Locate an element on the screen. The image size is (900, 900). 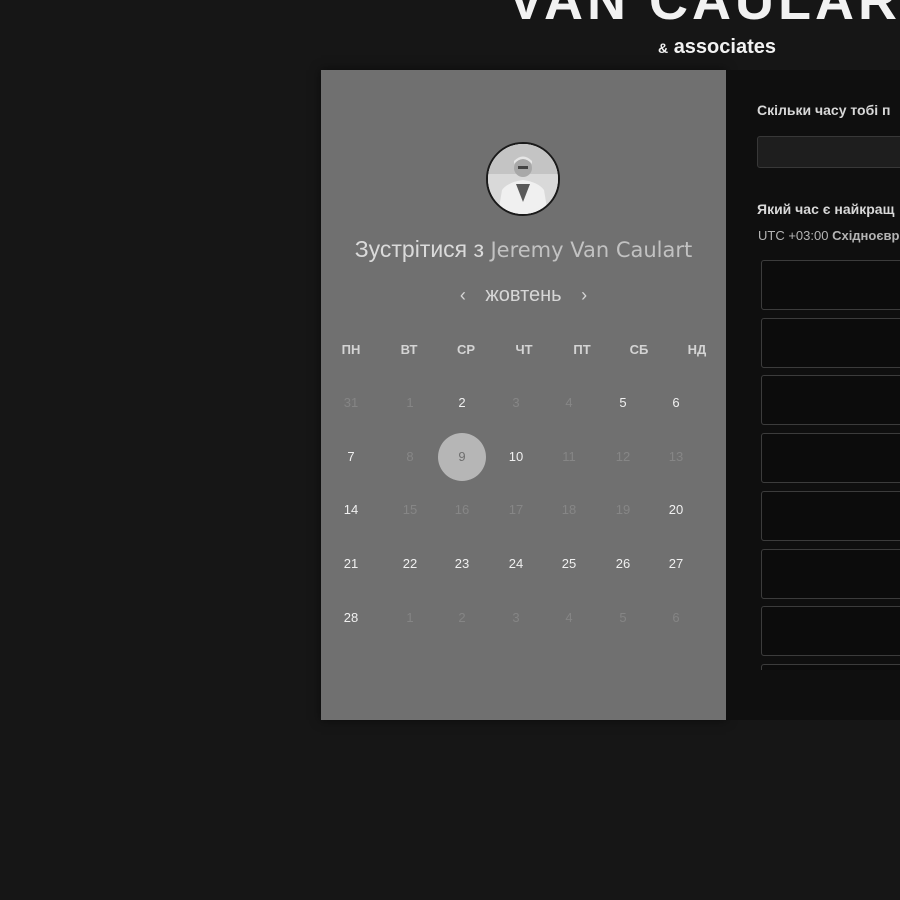
brand-ampersand: & is located at coordinates (663, 48).